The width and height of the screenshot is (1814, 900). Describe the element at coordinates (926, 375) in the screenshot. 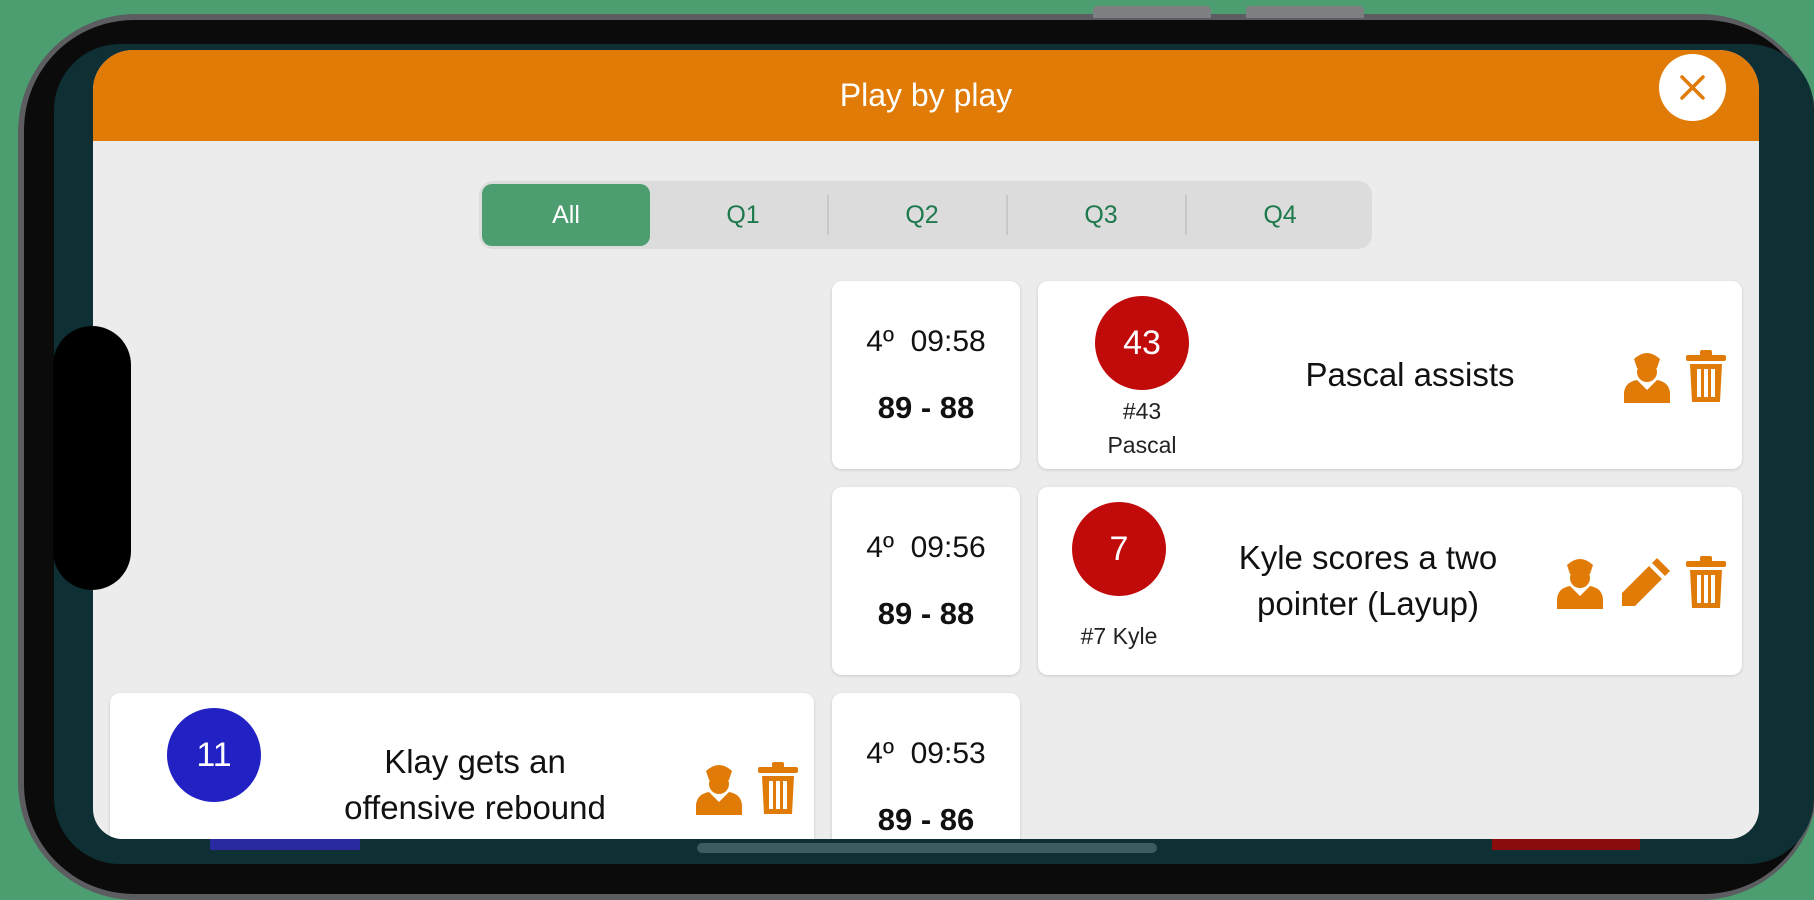

I see `play-time-card: 4º 09:58 89 - 88` at that location.